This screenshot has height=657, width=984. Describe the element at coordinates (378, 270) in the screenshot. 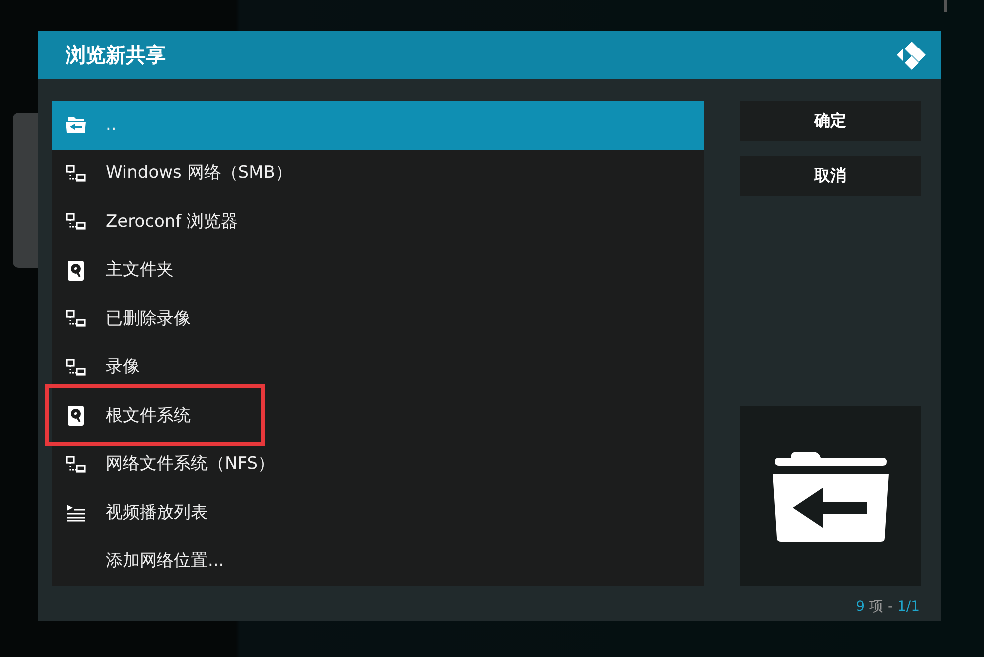

I see `list-item: 主文件夹` at that location.